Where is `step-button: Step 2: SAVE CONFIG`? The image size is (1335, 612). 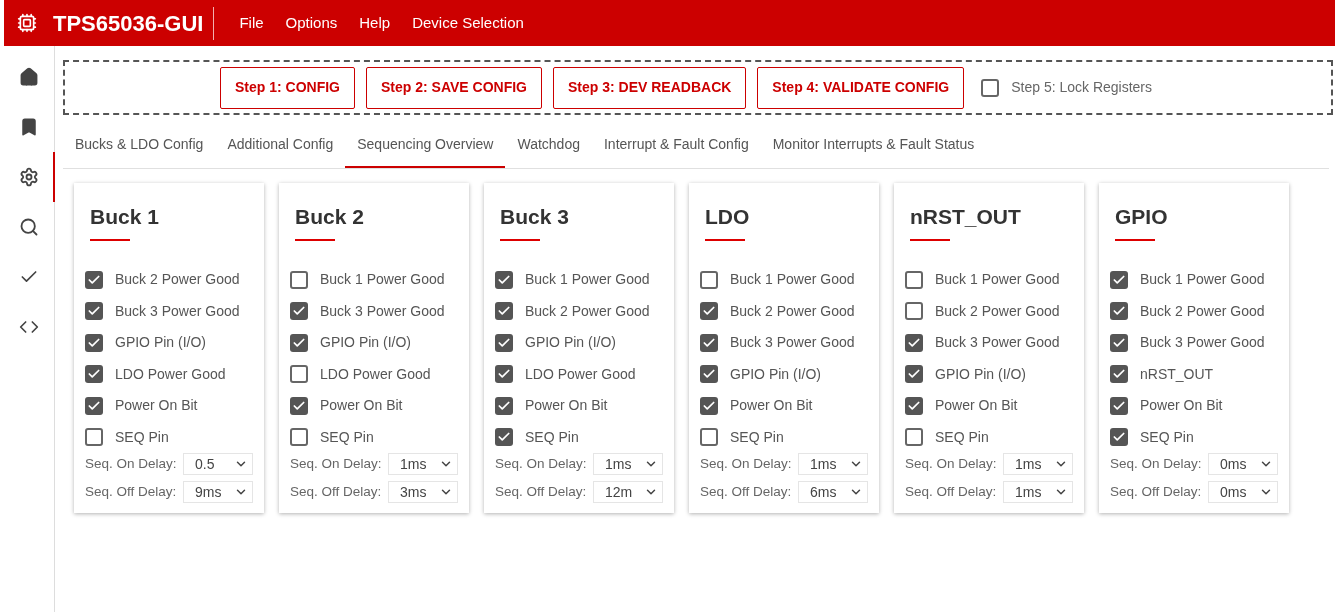
step-button: Step 2: SAVE CONFIG is located at coordinates (454, 87).